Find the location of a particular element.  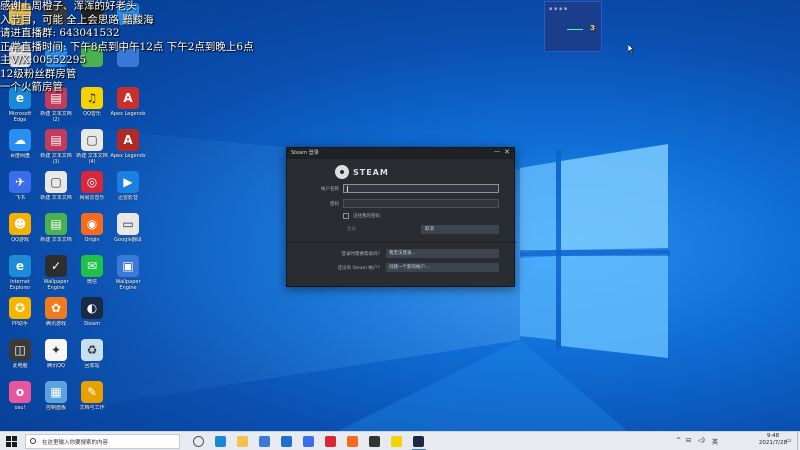

taskbar-app-origin is located at coordinates (353, 441).